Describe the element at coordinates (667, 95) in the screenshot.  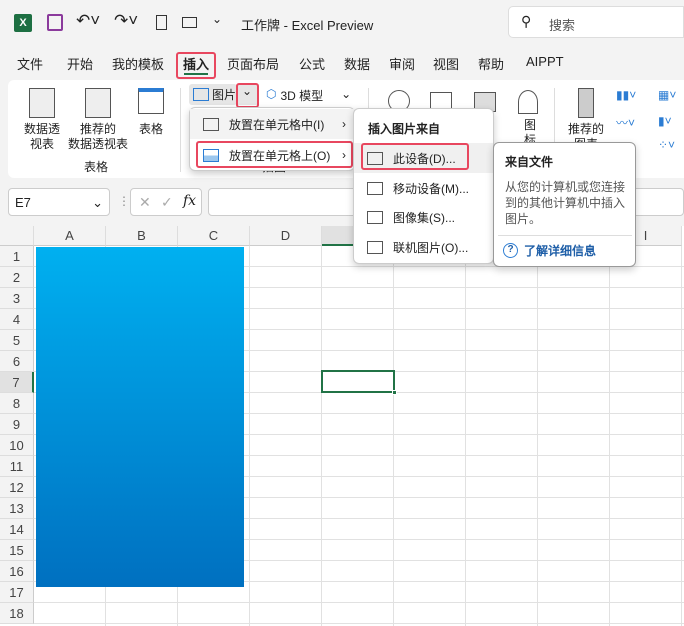
I see `hierarchy-chart-icon: ▦˅` at that location.